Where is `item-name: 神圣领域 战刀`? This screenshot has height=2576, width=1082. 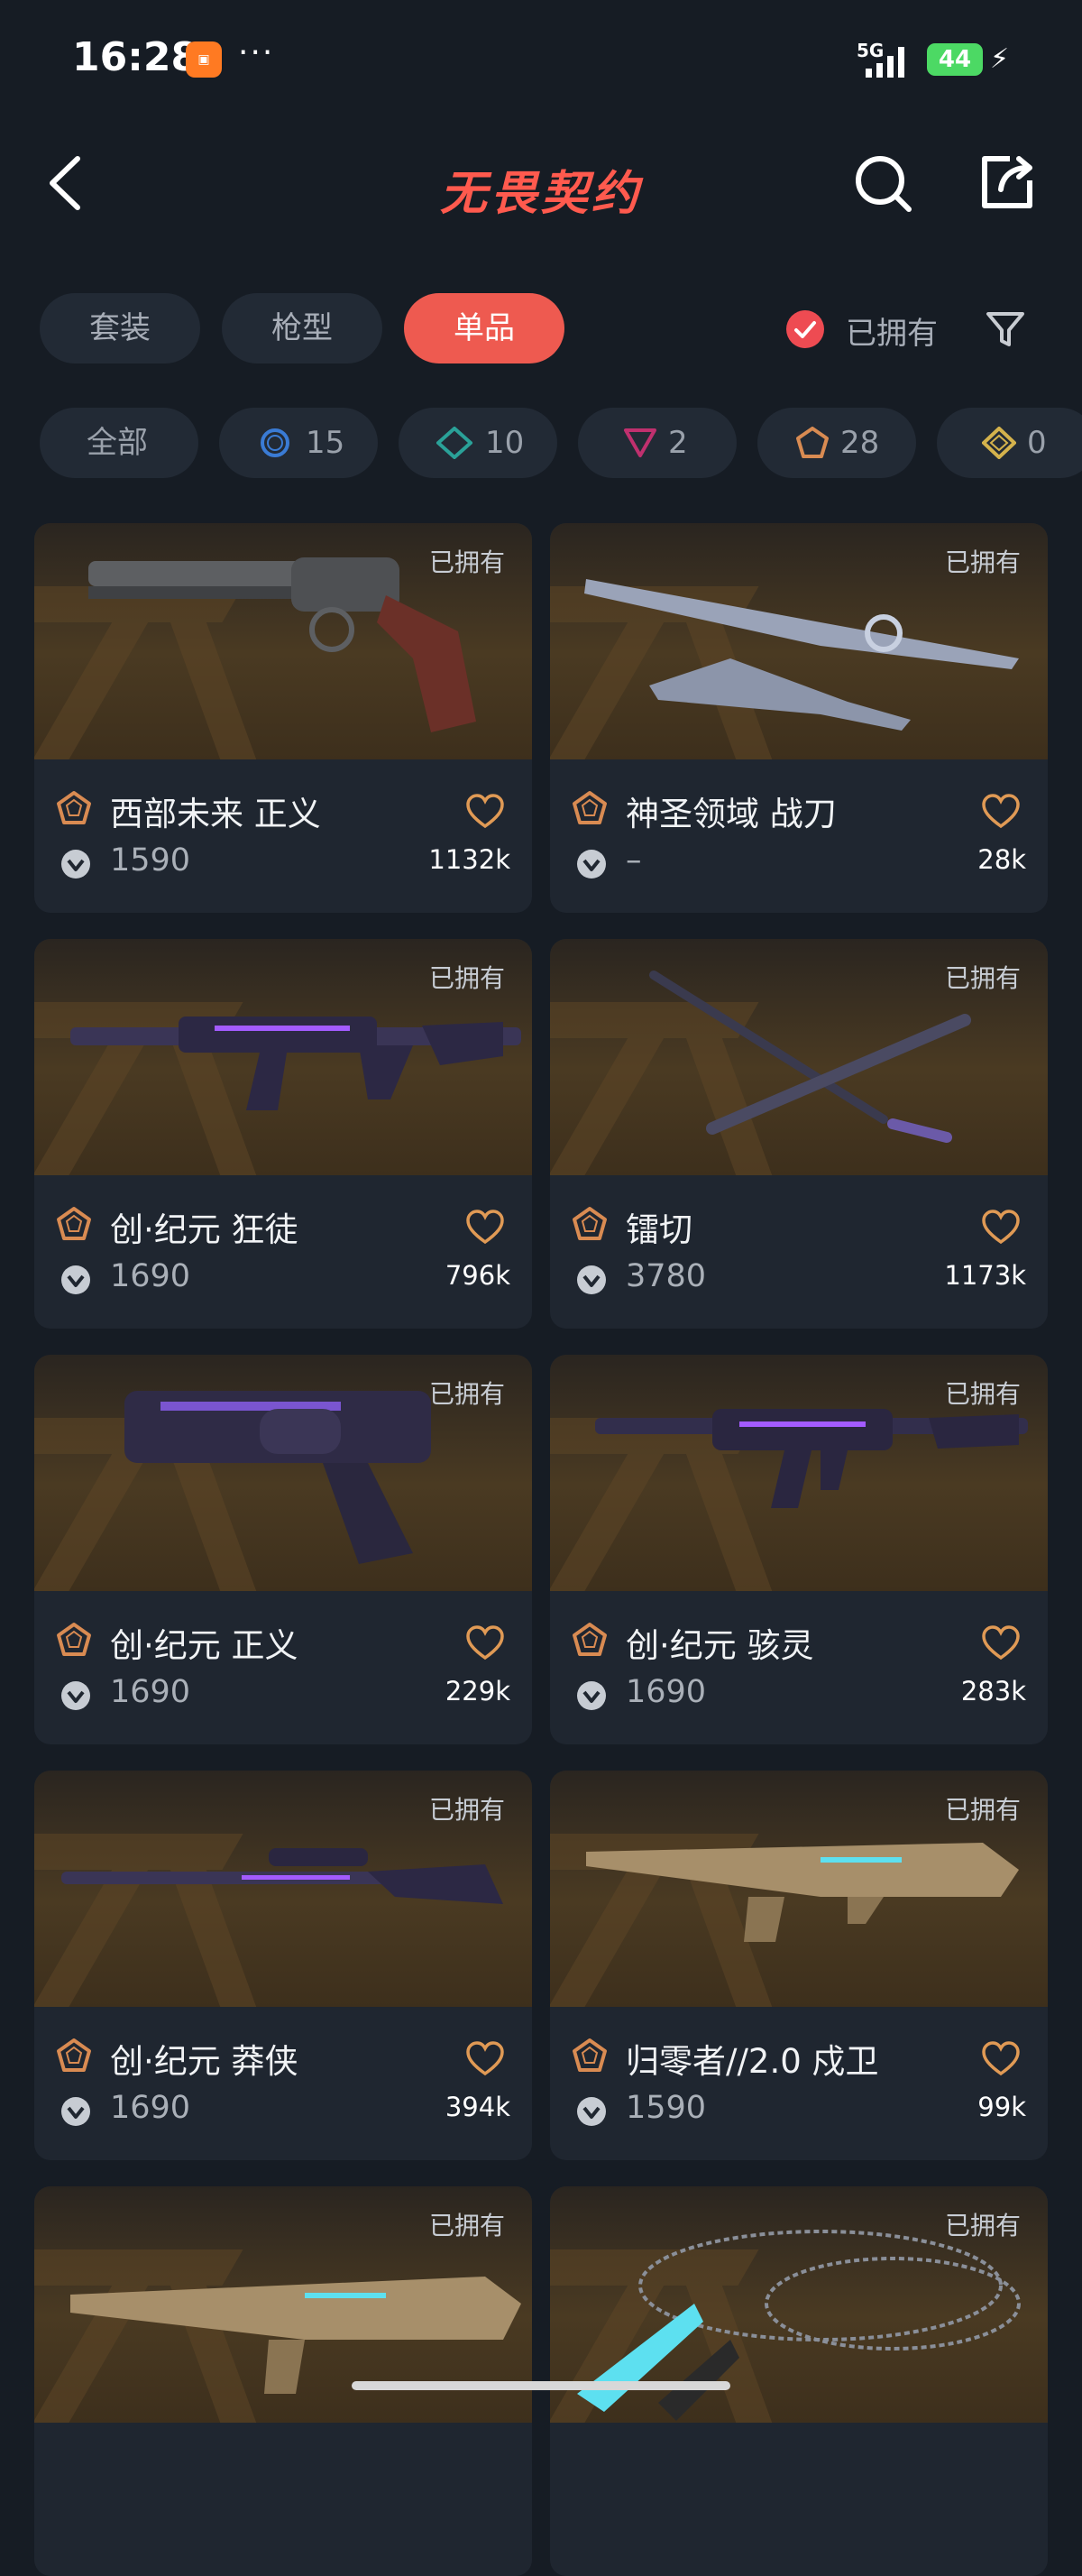
item-name: 神圣领域 战刀 is located at coordinates (731, 814).